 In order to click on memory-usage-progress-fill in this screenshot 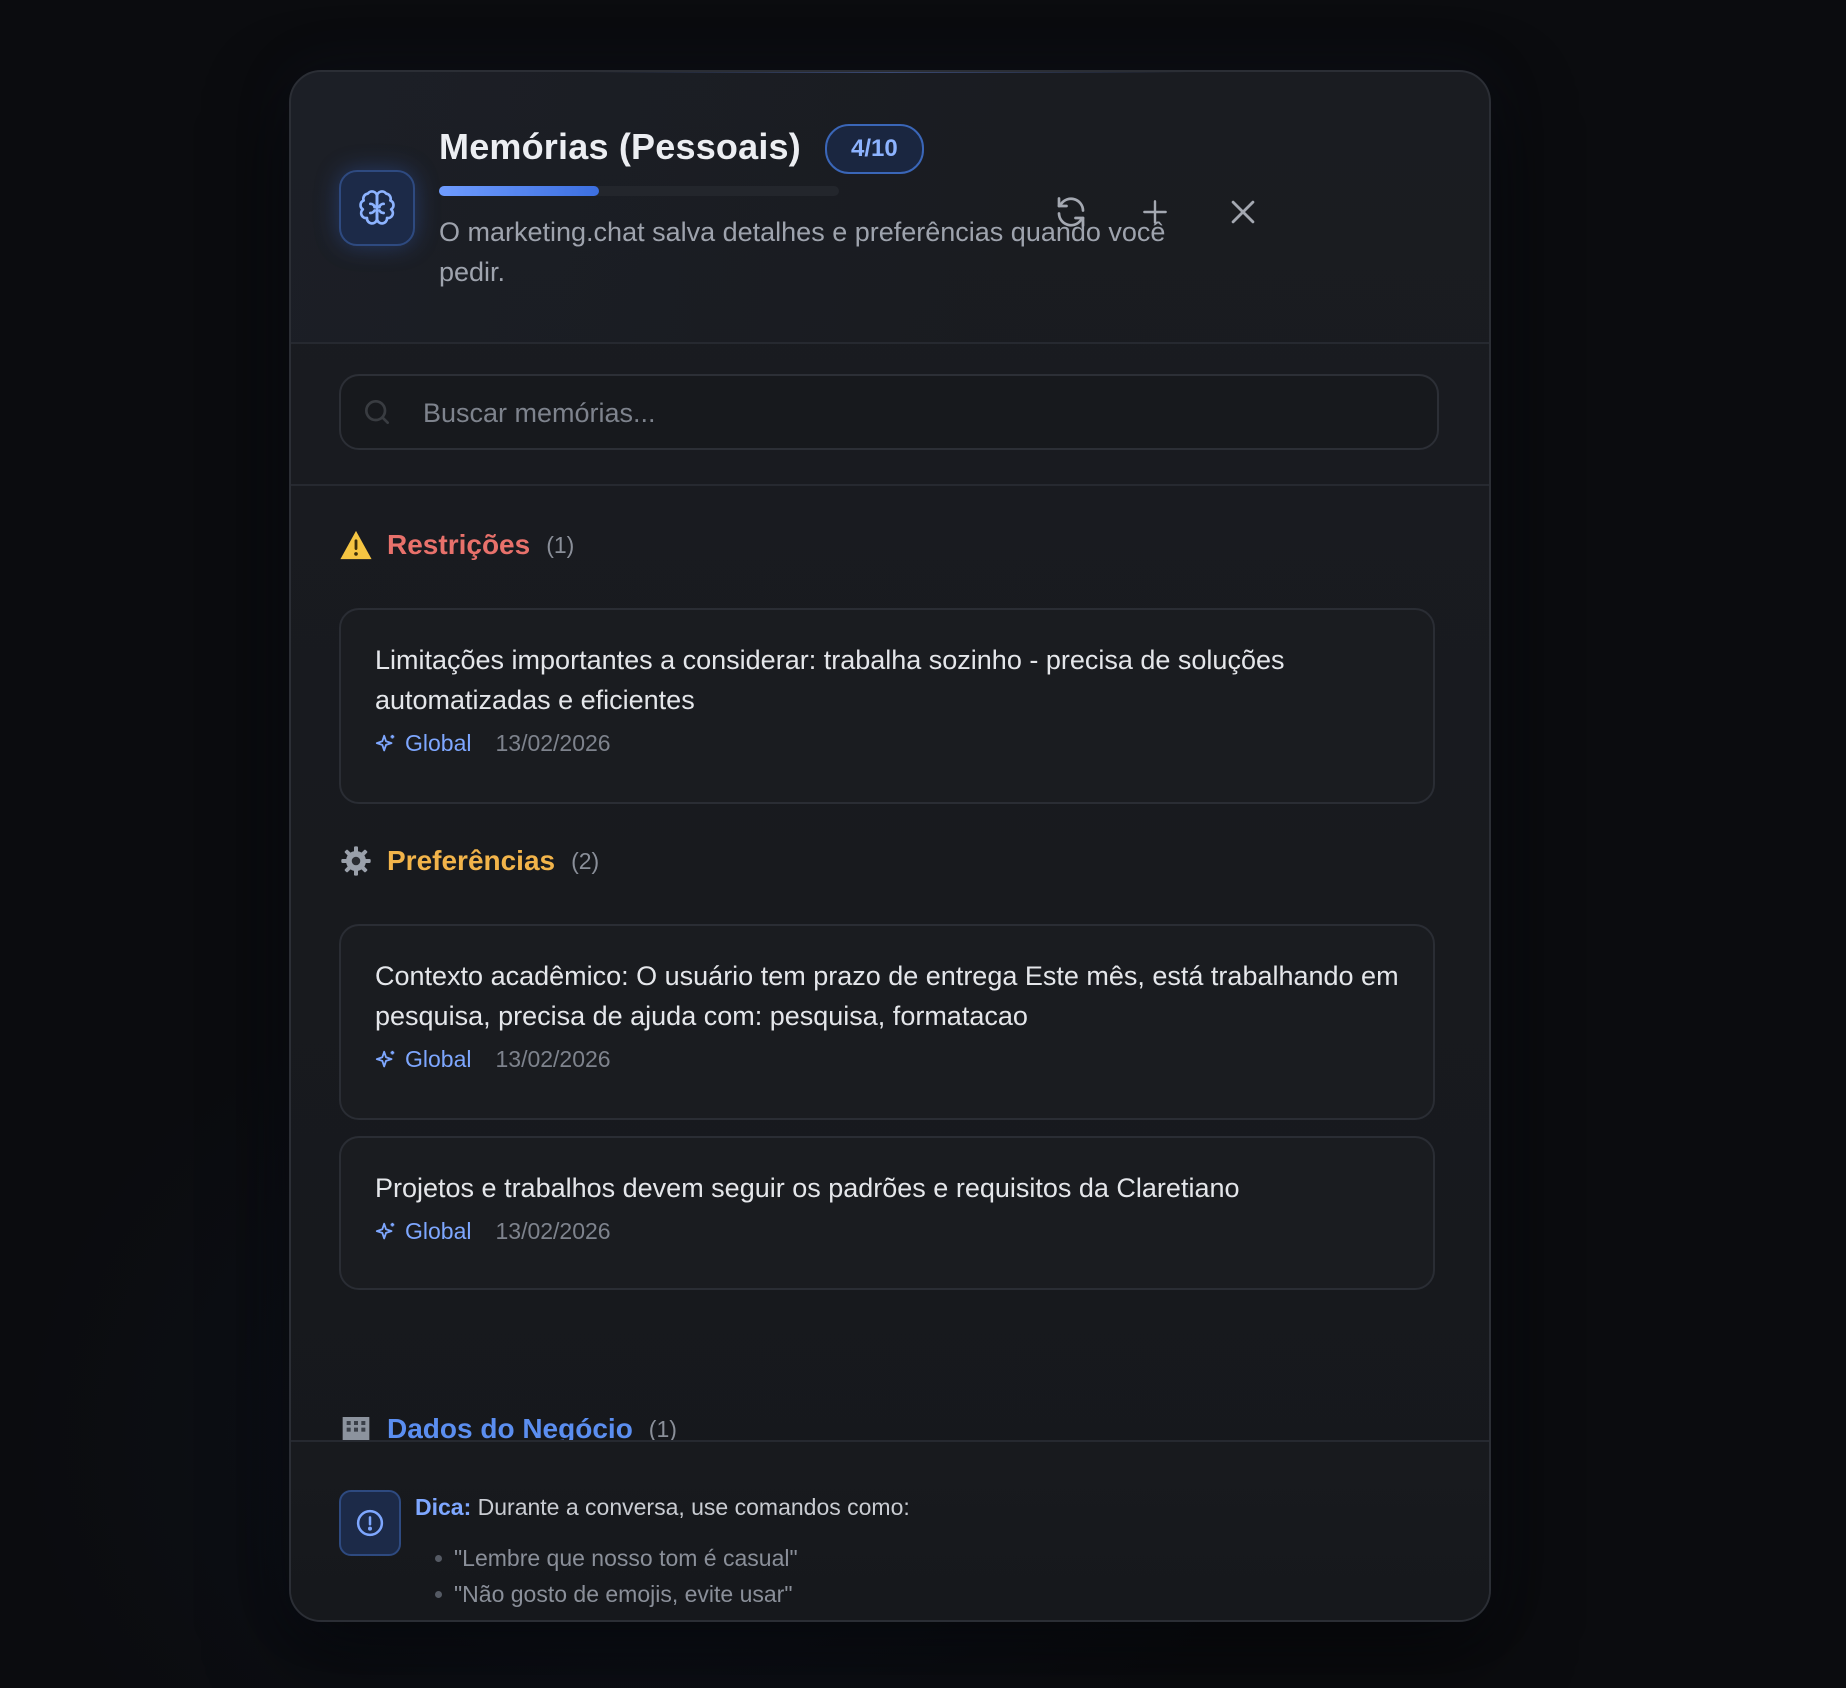, I will do `click(519, 191)`.